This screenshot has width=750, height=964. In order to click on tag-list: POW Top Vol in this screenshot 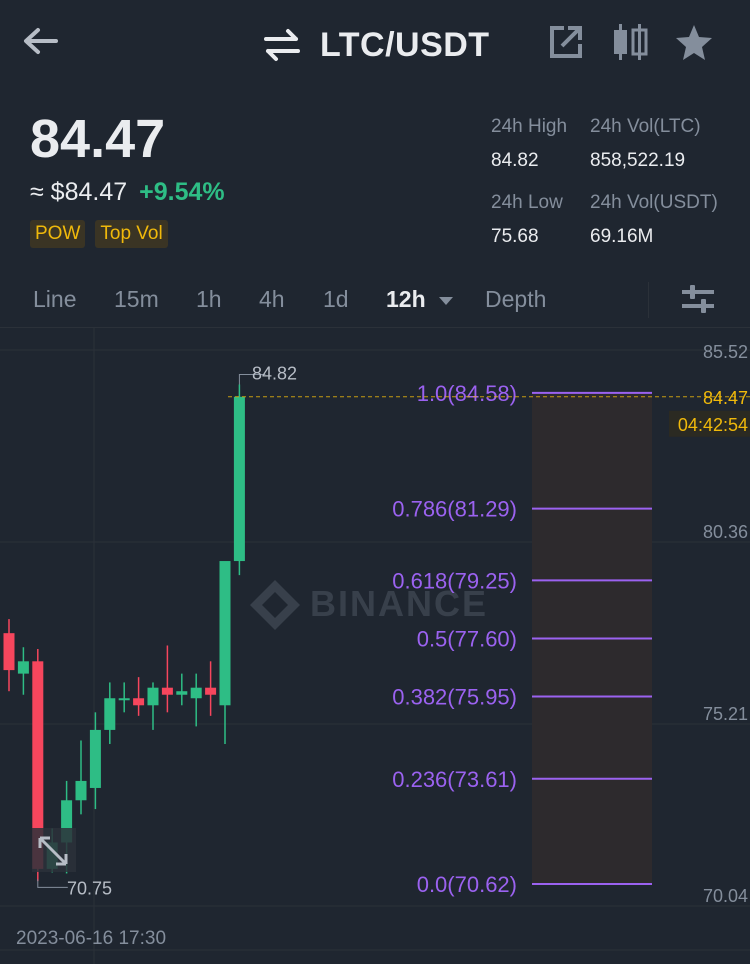, I will do `click(99, 234)`.